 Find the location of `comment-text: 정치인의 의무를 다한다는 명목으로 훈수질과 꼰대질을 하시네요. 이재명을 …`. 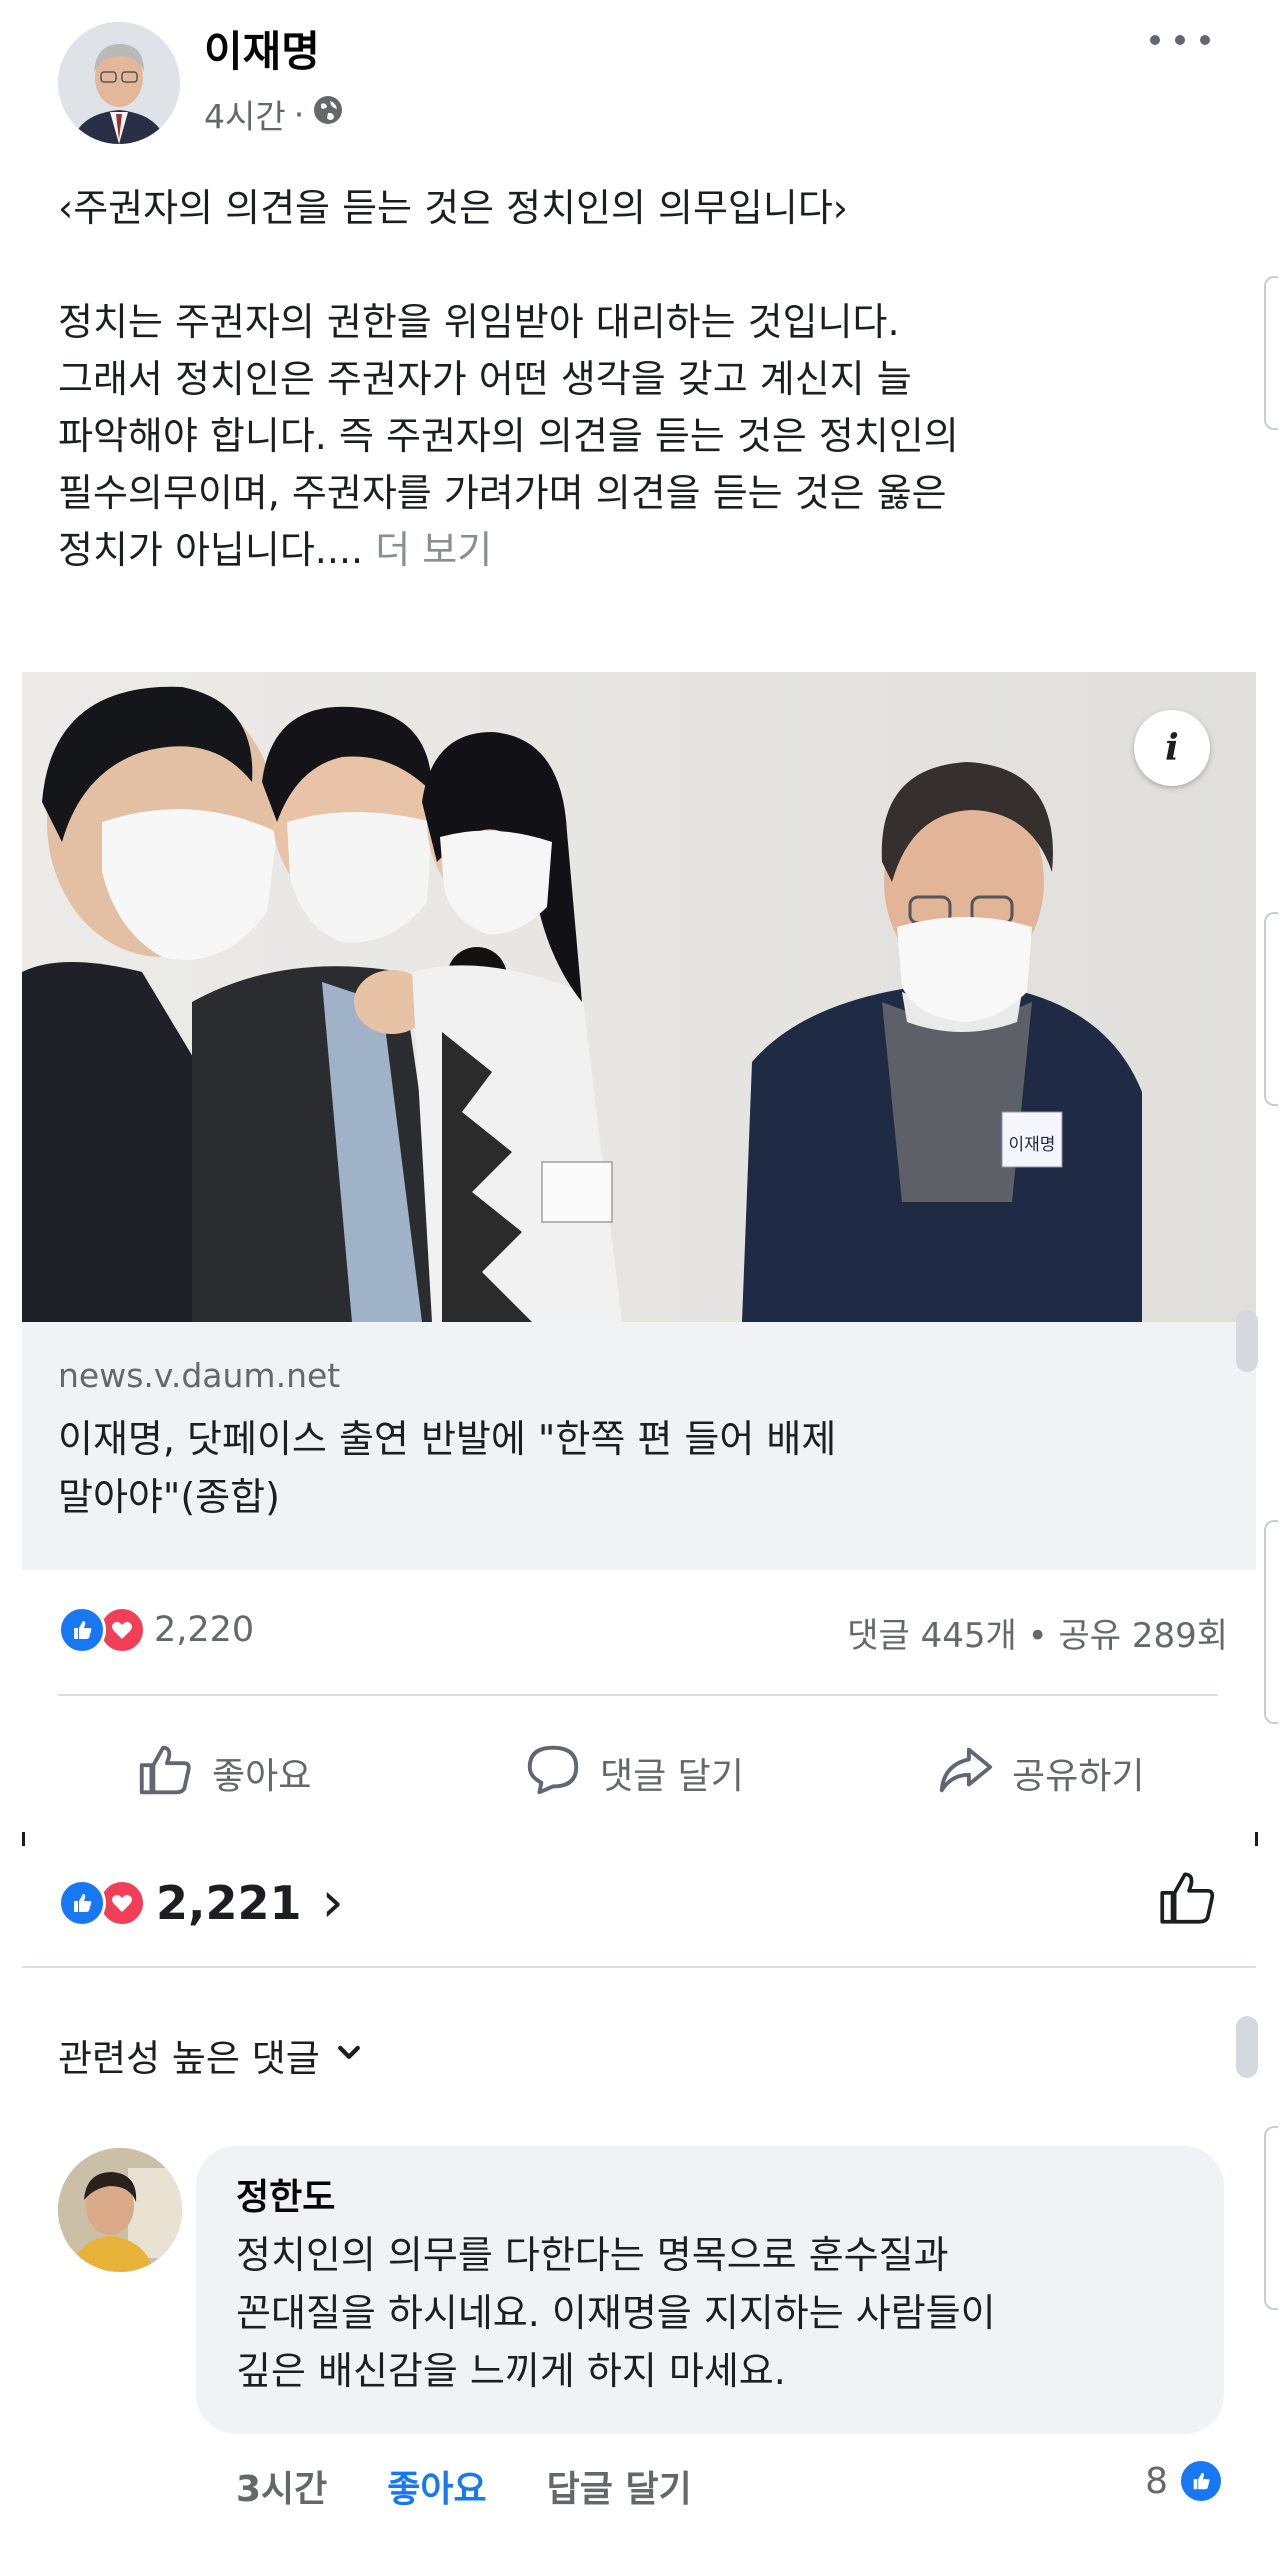

comment-text: 정치인의 의무를 다한다는 명목으로 훈수질과 꼰대질을 하시네요. 이재명을 … is located at coordinates (616, 2313).